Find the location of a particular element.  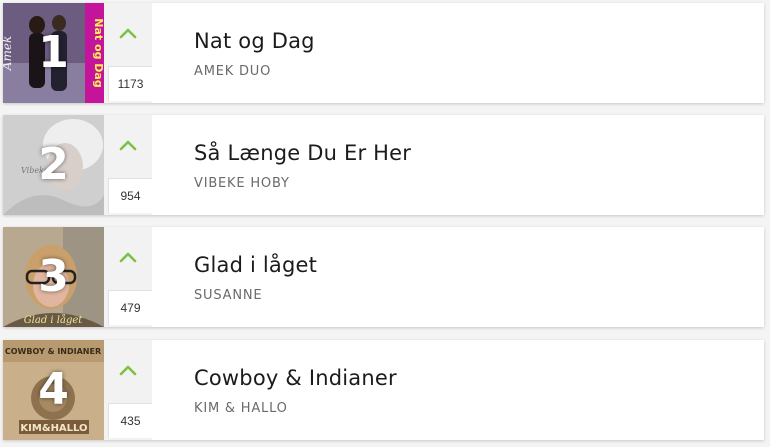

rank-number: 2 is located at coordinates (53, 164).